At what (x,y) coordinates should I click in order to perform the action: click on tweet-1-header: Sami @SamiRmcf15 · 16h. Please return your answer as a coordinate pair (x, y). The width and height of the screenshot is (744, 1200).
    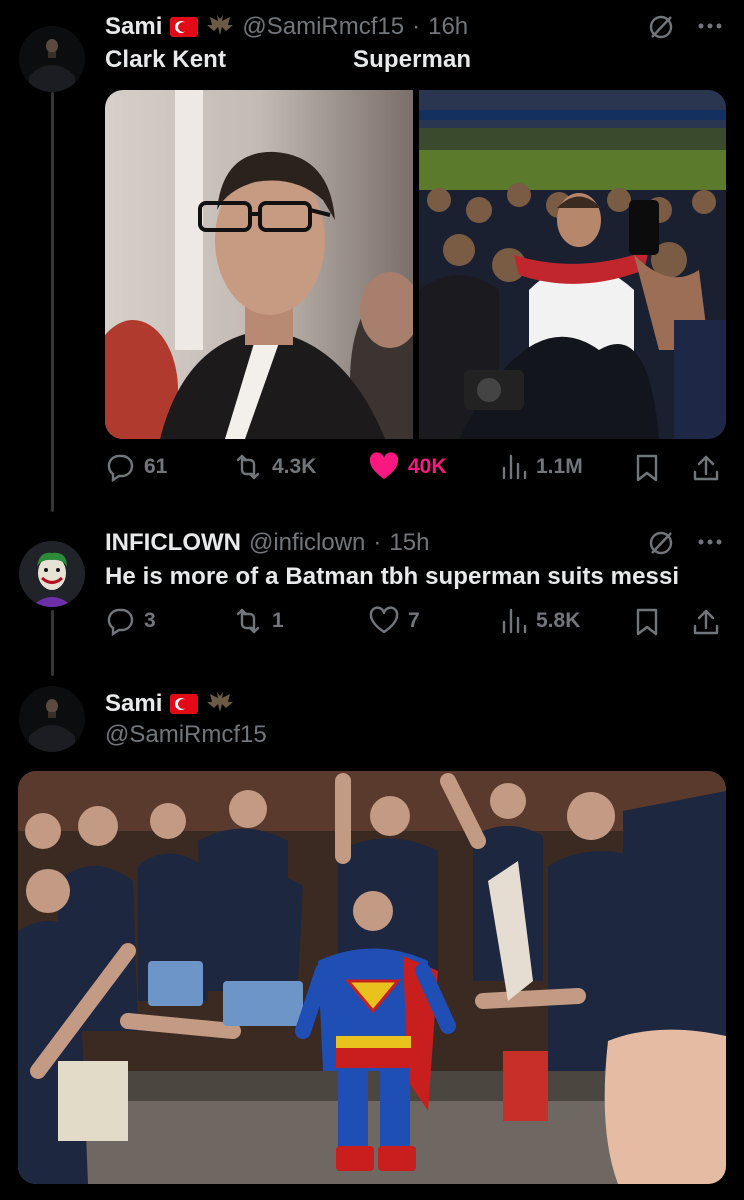
    Looking at the image, I should click on (286, 27).